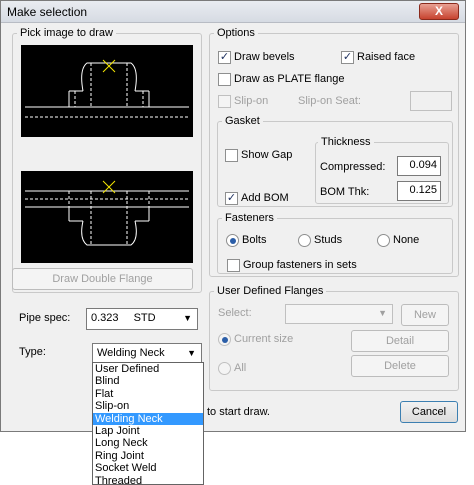 Image resolution: width=474 pixels, height=485 pixels. Describe the element at coordinates (235, 313) in the screenshot. I see `select-label: Select:` at that location.